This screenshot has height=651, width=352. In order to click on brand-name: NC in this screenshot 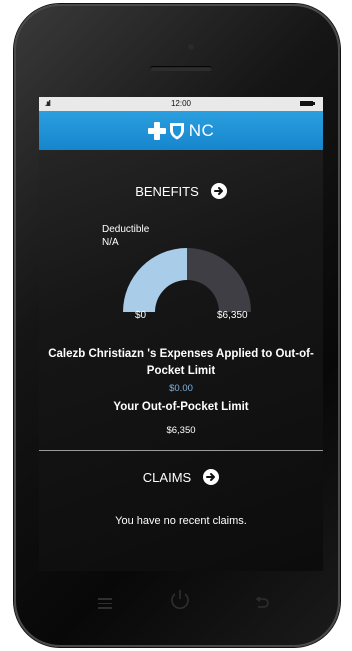, I will do `click(201, 130)`.